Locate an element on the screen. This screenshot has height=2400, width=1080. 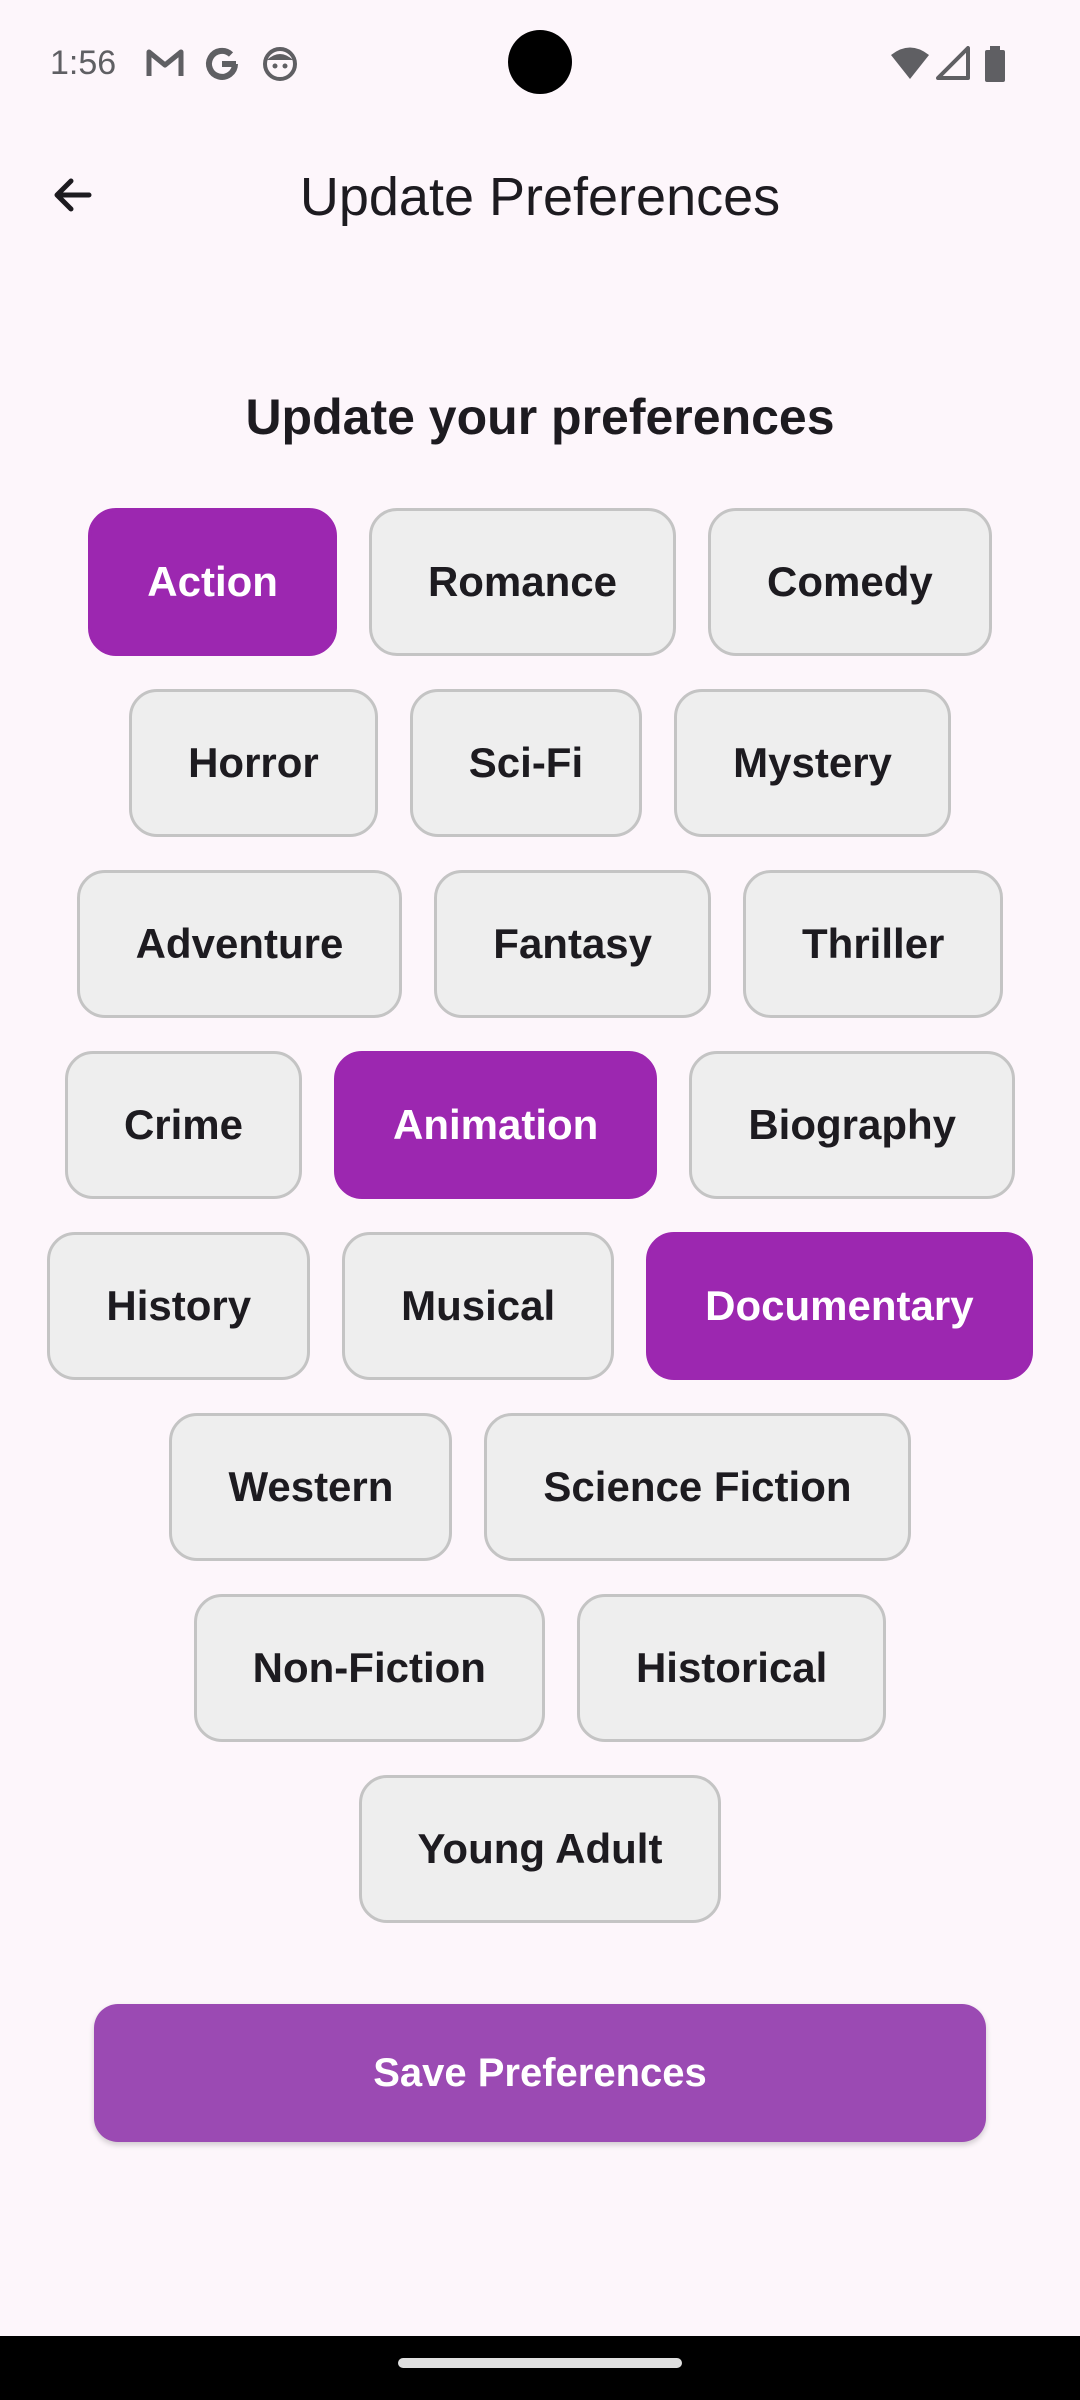
genre-chip-romance: Romance is located at coordinates (522, 582).